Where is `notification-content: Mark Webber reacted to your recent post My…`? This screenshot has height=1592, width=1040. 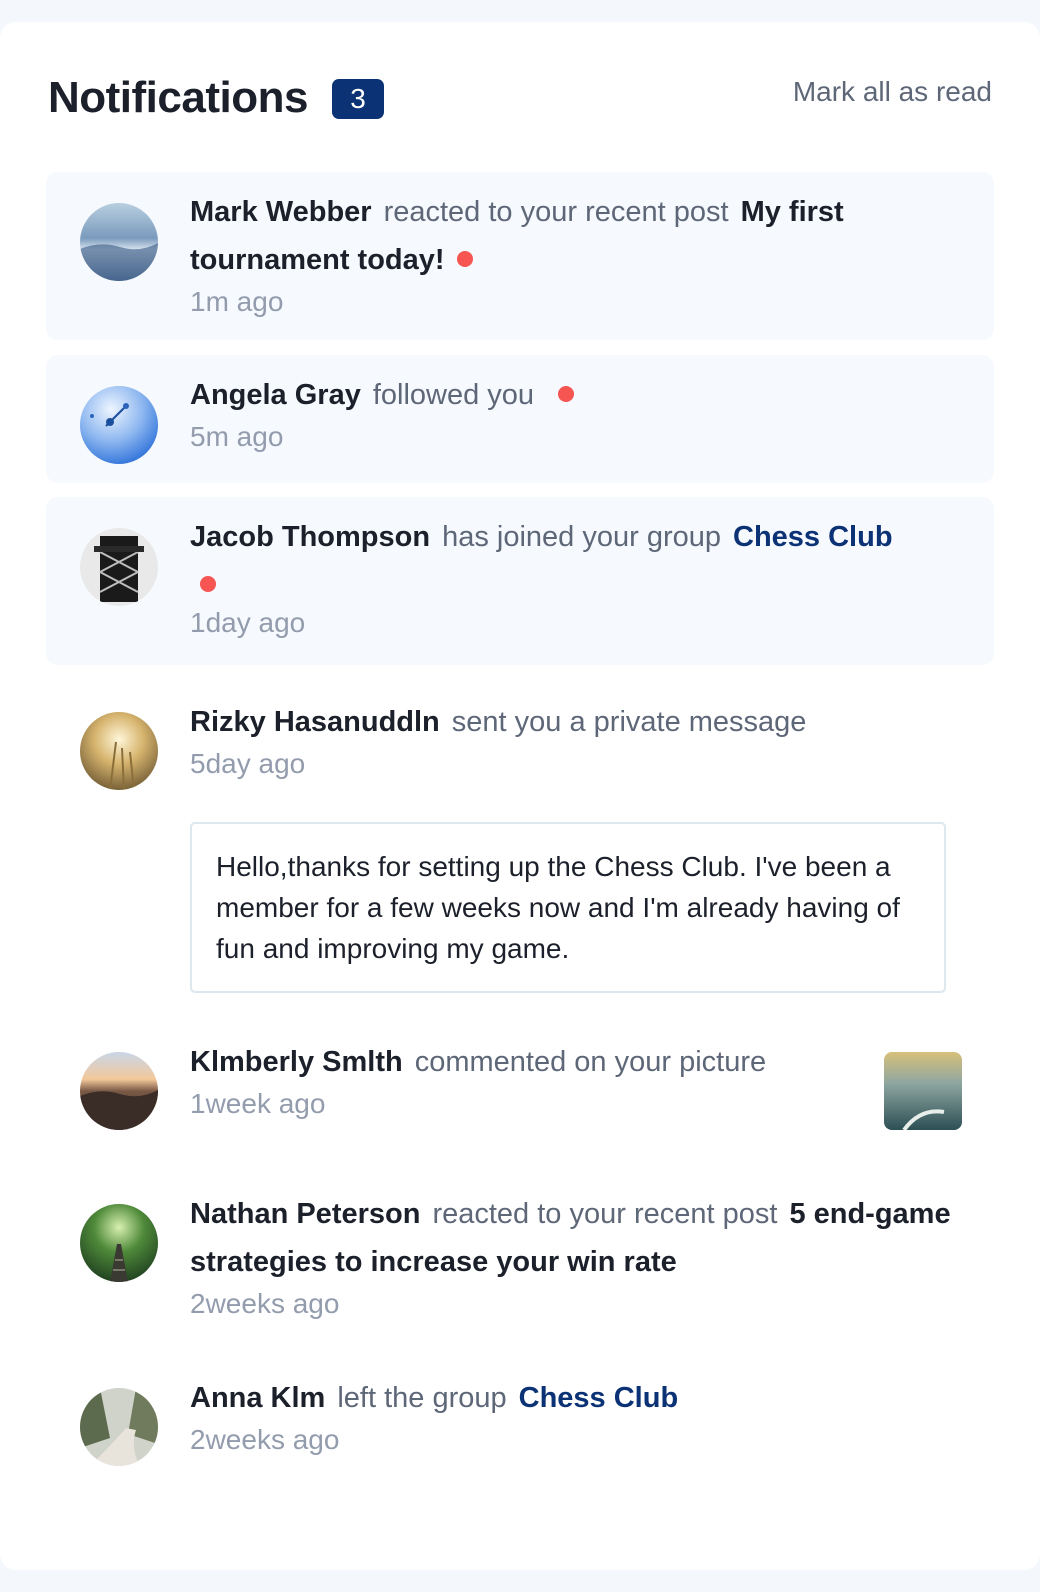 notification-content: Mark Webber reacted to your recent post My… is located at coordinates (576, 254).